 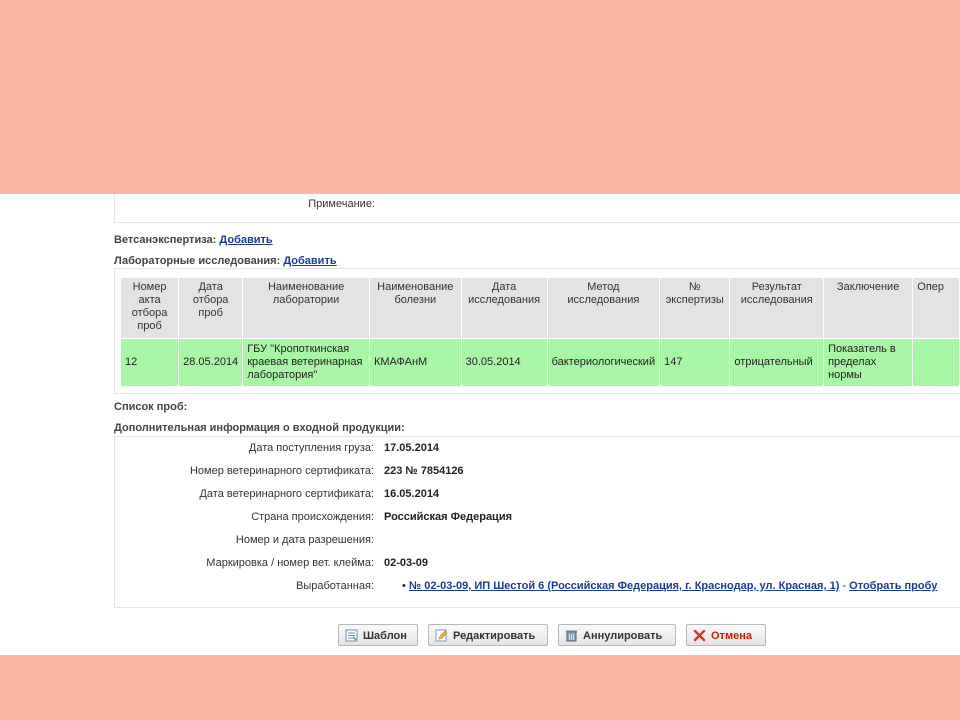 I want to click on info-label: Дата ветеринарного сертификата:, so click(x=286, y=494).